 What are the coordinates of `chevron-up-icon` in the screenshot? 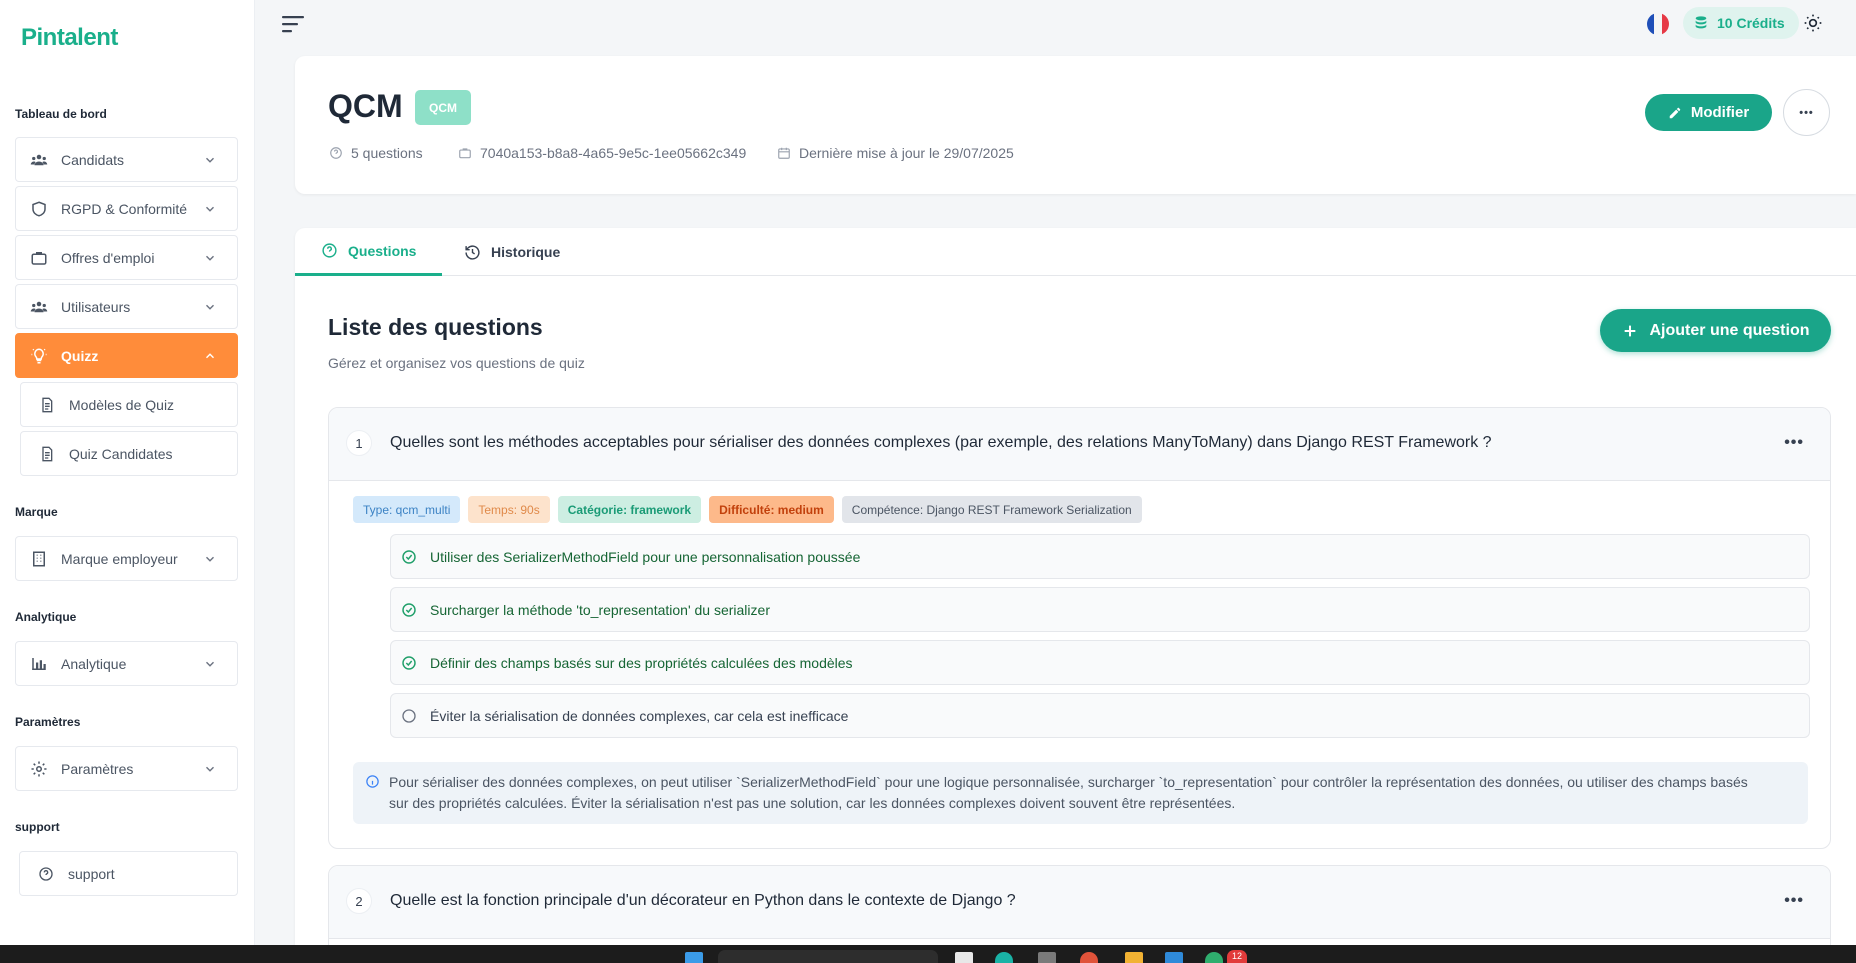 It's located at (210, 356).